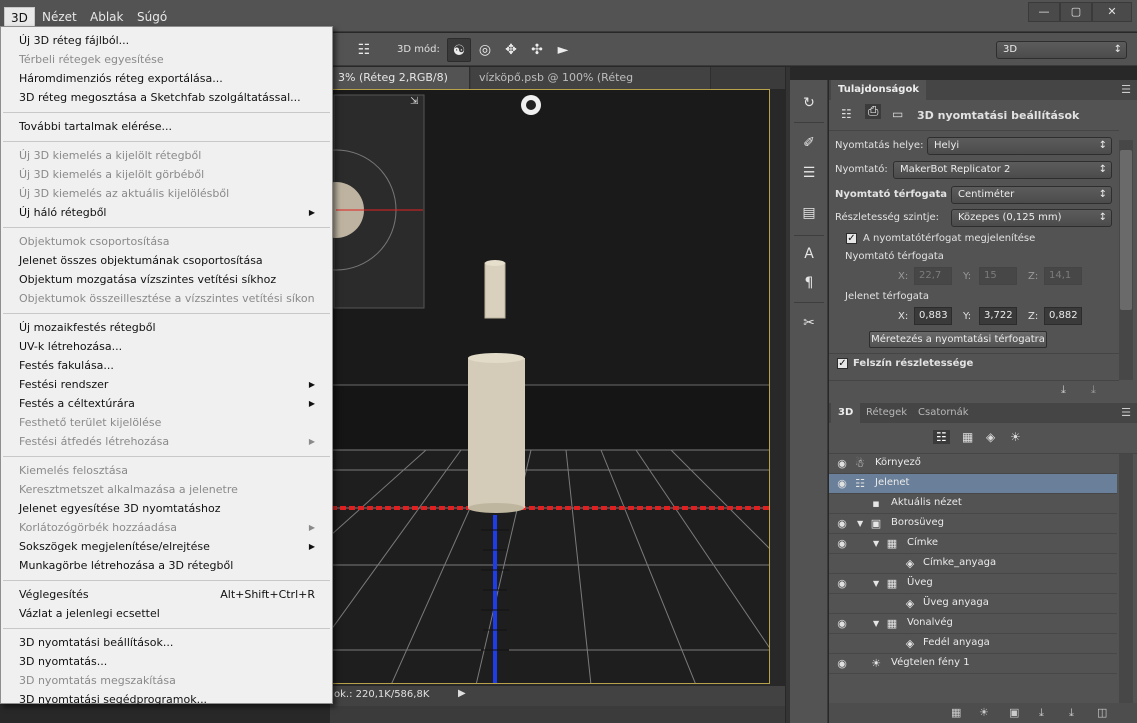 The height and width of the screenshot is (723, 1137). Describe the element at coordinates (169, 547) in the screenshot. I see `menu-item: Sokszögek megjelenítése/elrejtése ▶` at that location.